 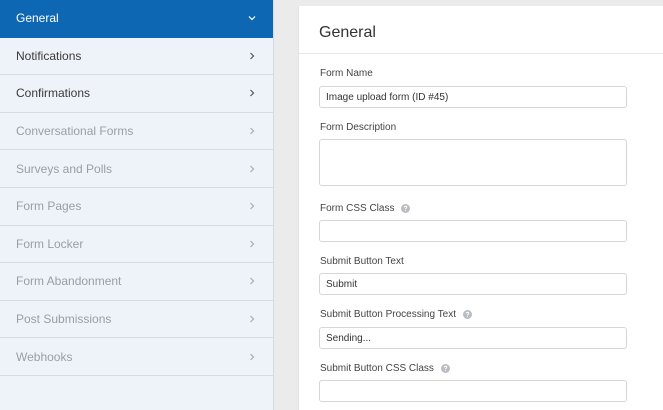 I want to click on form-name-input, so click(x=473, y=97).